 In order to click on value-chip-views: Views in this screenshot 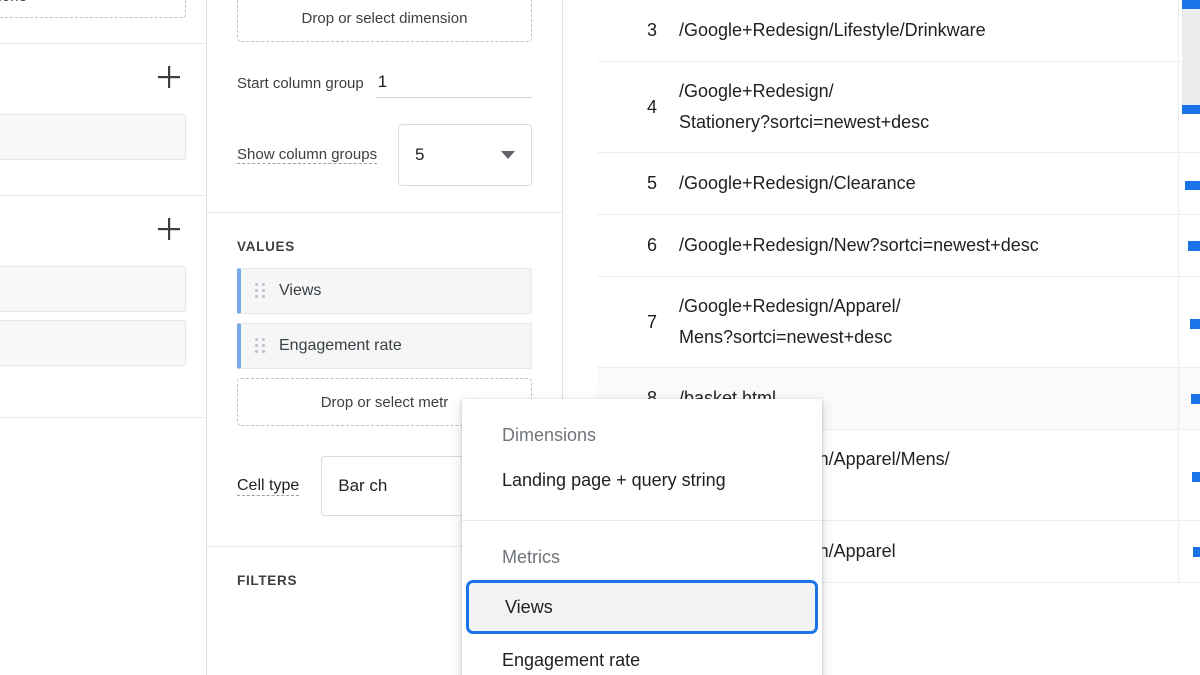, I will do `click(384, 291)`.